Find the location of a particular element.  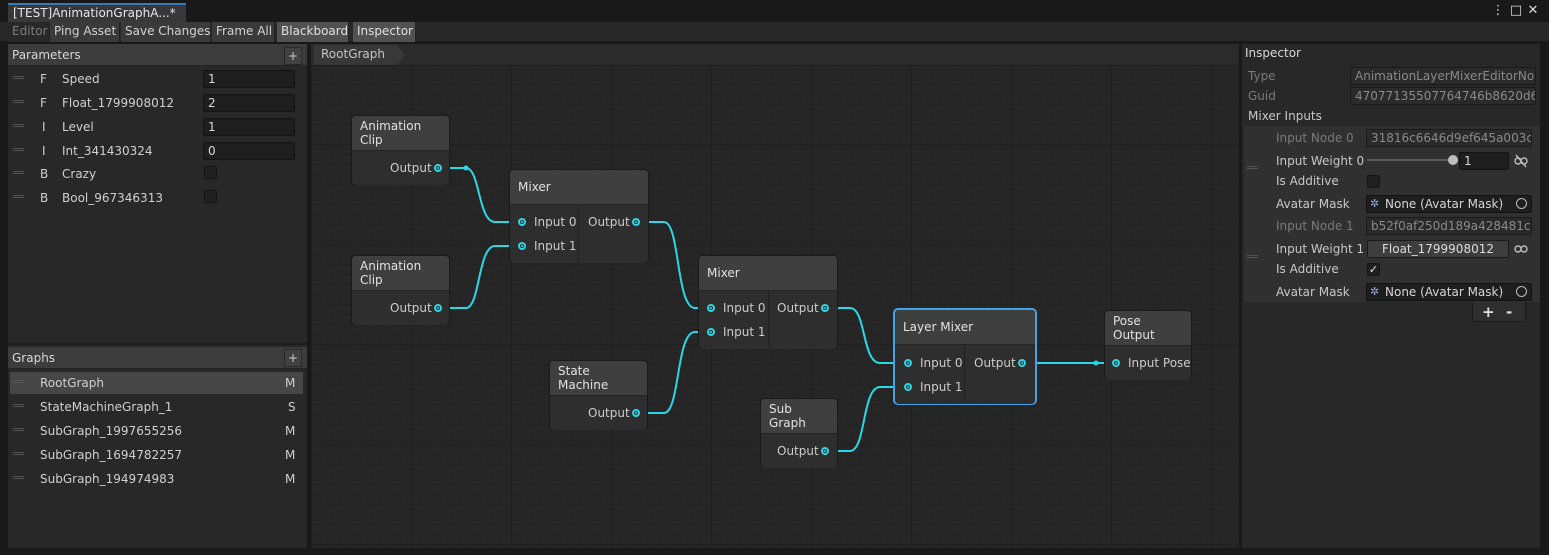

node-title: Pose Output is located at coordinates (1148, 328).